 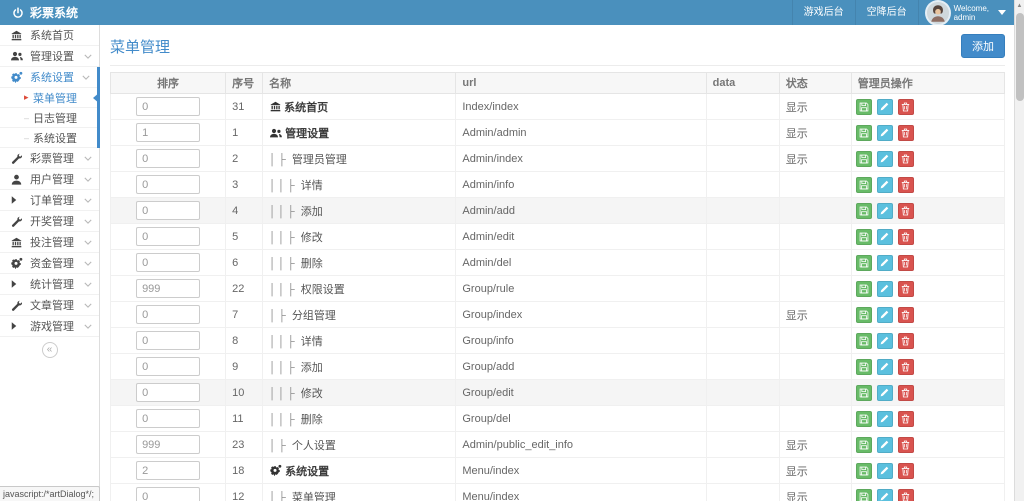 What do you see at coordinates (50, 98) in the screenshot?
I see `sidebar-subitem: ▸ 菜单管理` at bounding box center [50, 98].